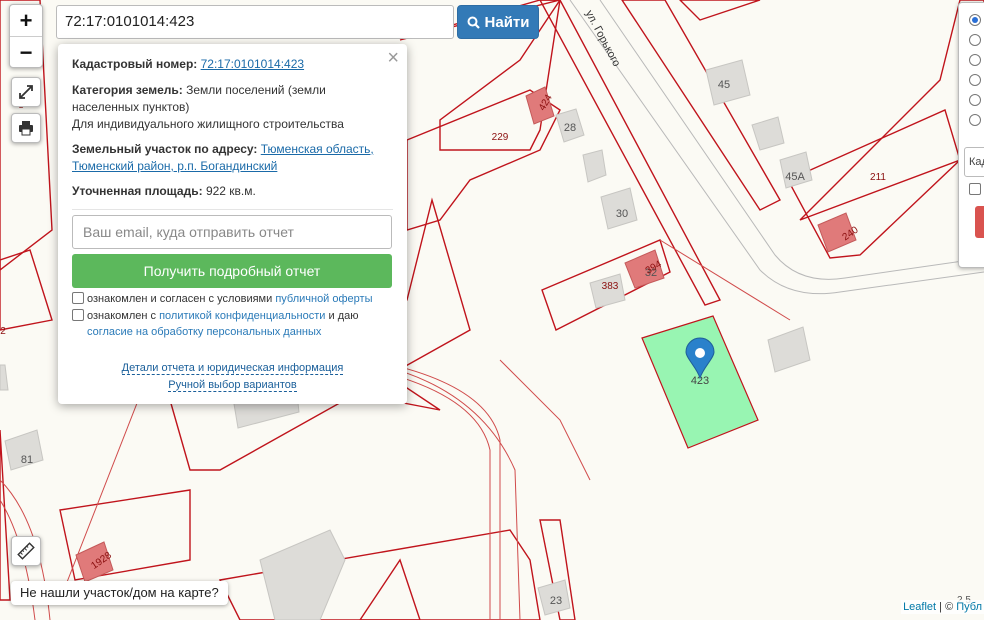 Image resolution: width=984 pixels, height=620 pixels. Describe the element at coordinates (795, 177) in the screenshot. I see `map-label-45a: 45А` at that location.